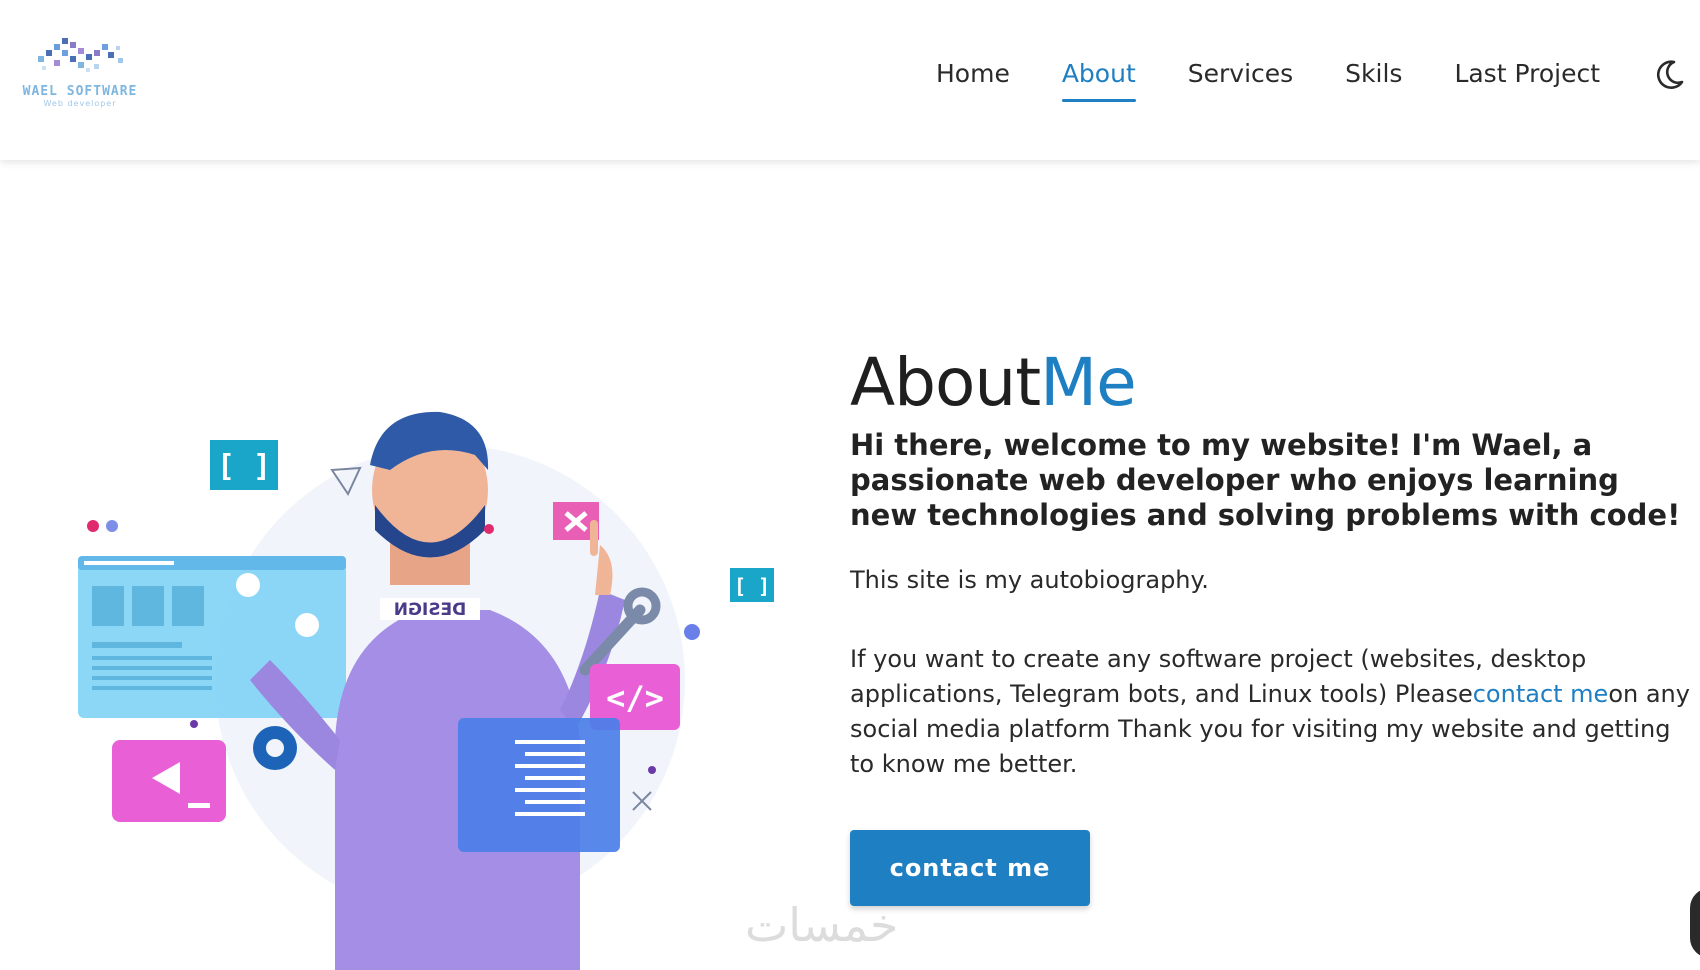 Image resolution: width=1700 pixels, height=970 pixels. I want to click on about-paragraph-1: This site is my autobiography., so click(1029, 580).